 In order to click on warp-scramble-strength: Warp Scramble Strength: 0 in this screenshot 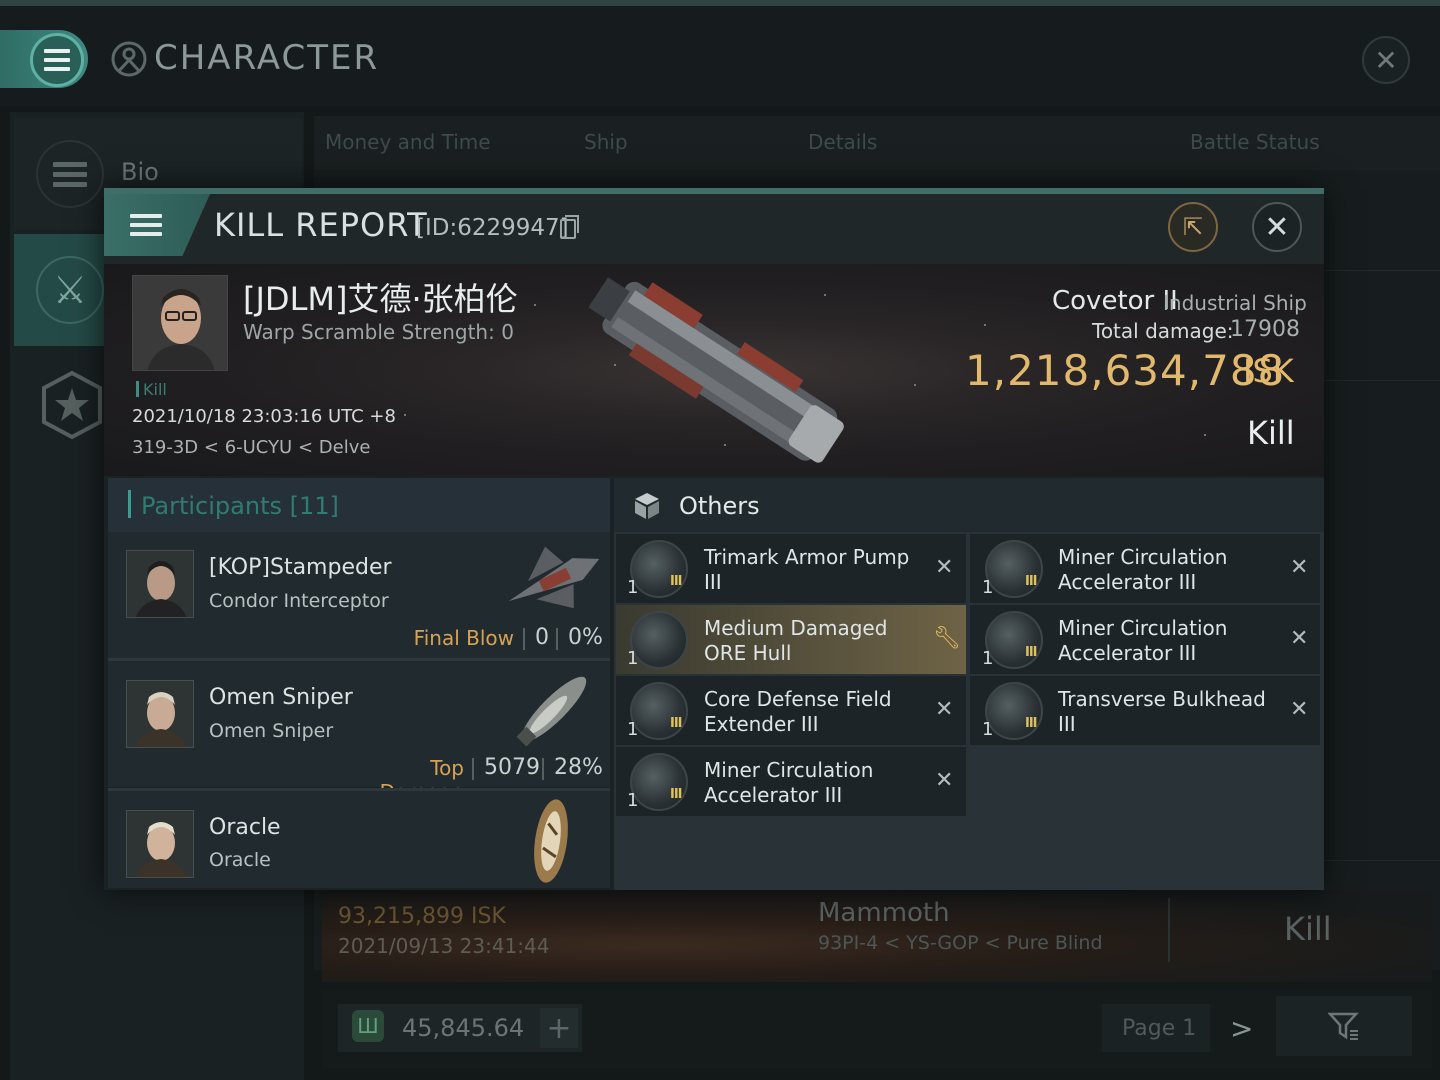, I will do `click(378, 332)`.